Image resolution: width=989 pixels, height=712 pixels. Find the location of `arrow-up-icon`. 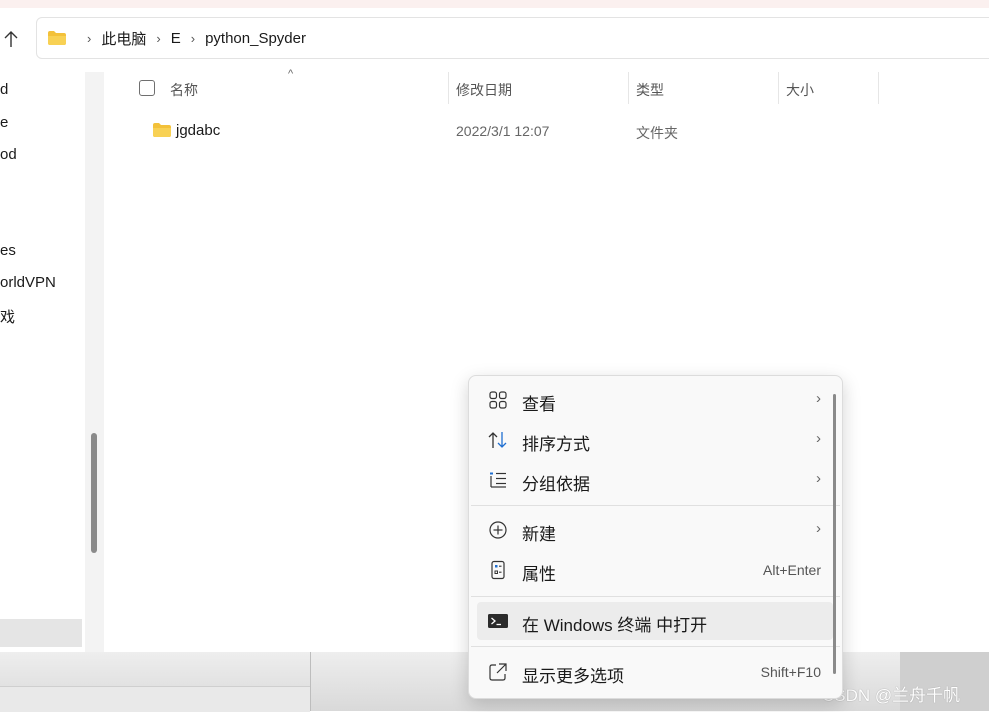

arrow-up-icon is located at coordinates (11, 39).